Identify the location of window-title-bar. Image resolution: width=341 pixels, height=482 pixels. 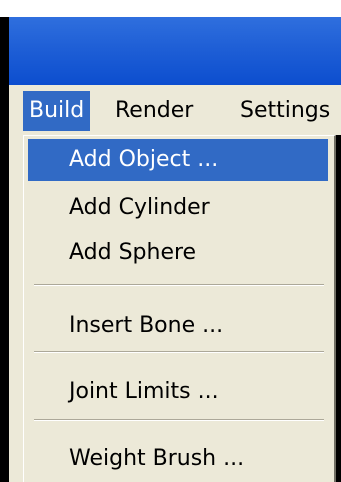
(175, 51).